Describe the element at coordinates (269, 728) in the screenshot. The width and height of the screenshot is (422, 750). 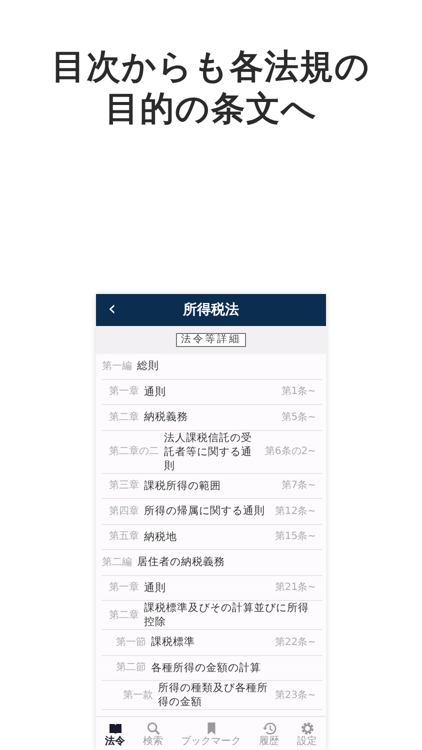
I see `history-icon` at that location.